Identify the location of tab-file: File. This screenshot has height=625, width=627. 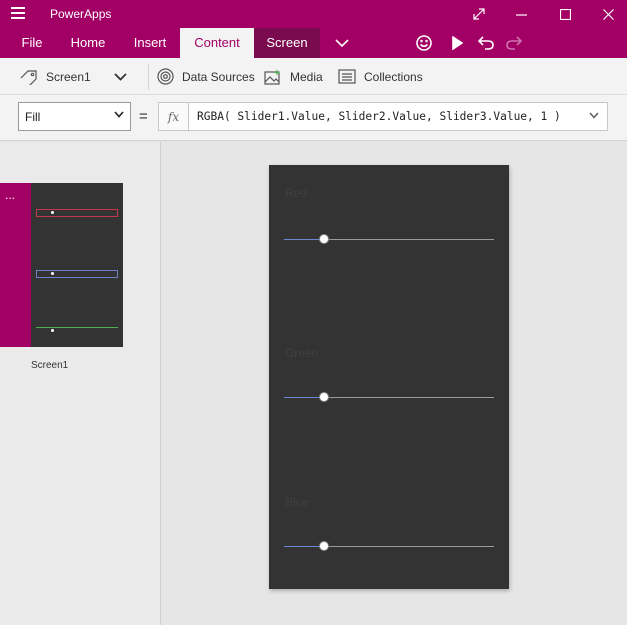
(32, 43).